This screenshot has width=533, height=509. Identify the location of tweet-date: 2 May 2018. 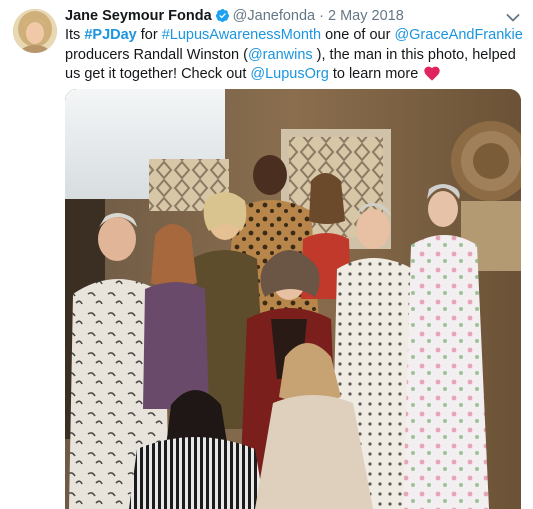
(366, 16).